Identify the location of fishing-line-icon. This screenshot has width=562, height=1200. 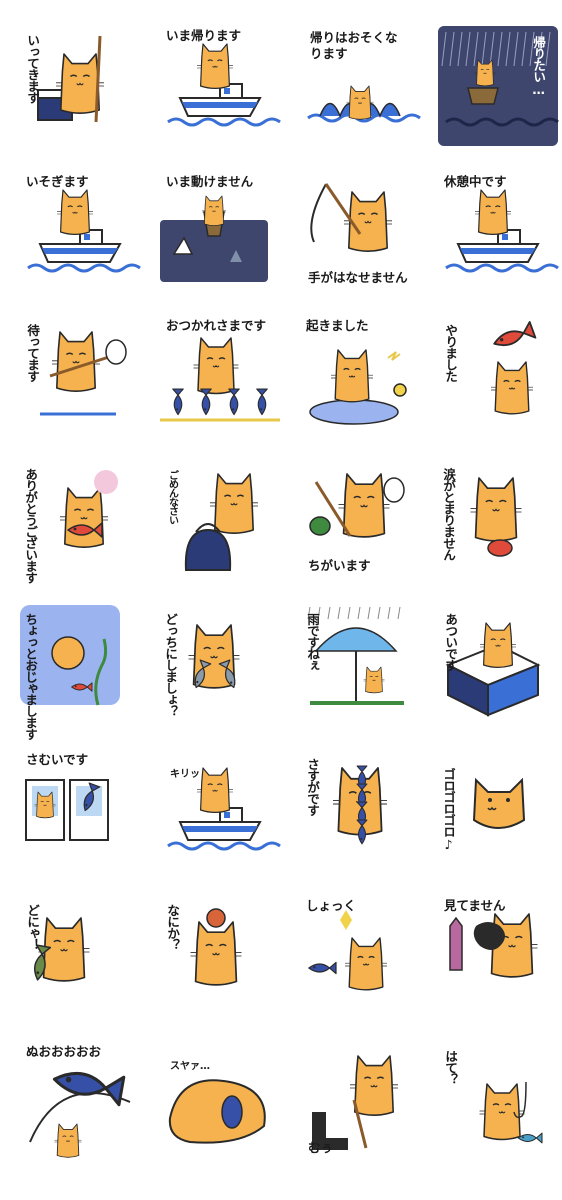
(318, 213).